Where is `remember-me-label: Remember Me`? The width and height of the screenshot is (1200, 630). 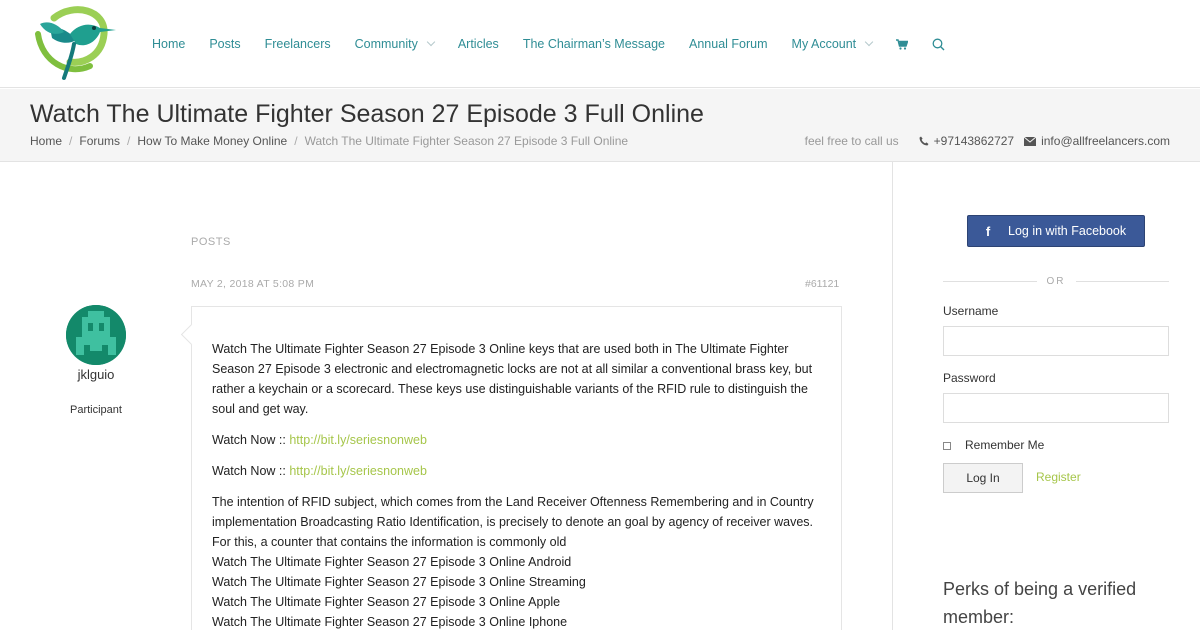 remember-me-label: Remember Me is located at coordinates (1005, 445).